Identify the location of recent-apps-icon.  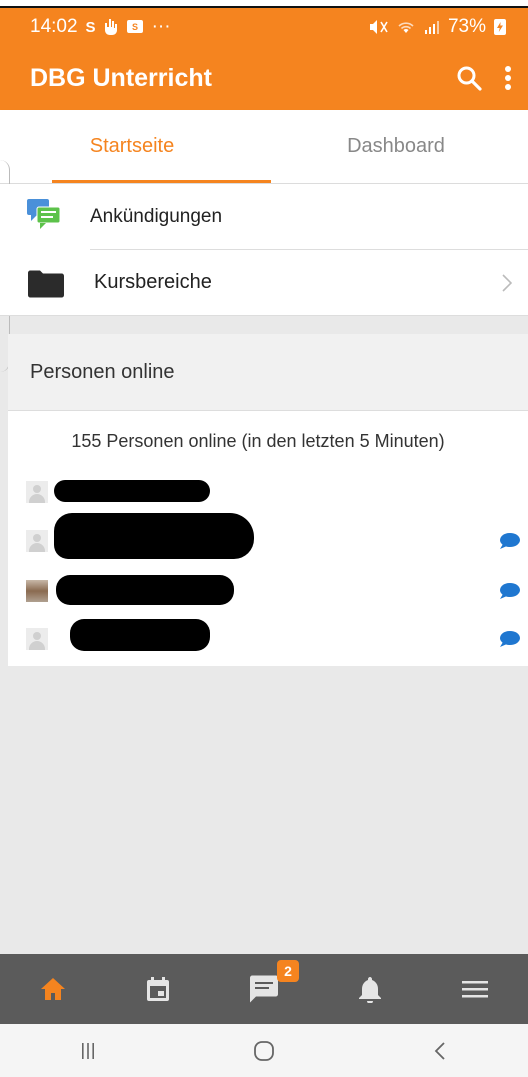
(88, 1050).